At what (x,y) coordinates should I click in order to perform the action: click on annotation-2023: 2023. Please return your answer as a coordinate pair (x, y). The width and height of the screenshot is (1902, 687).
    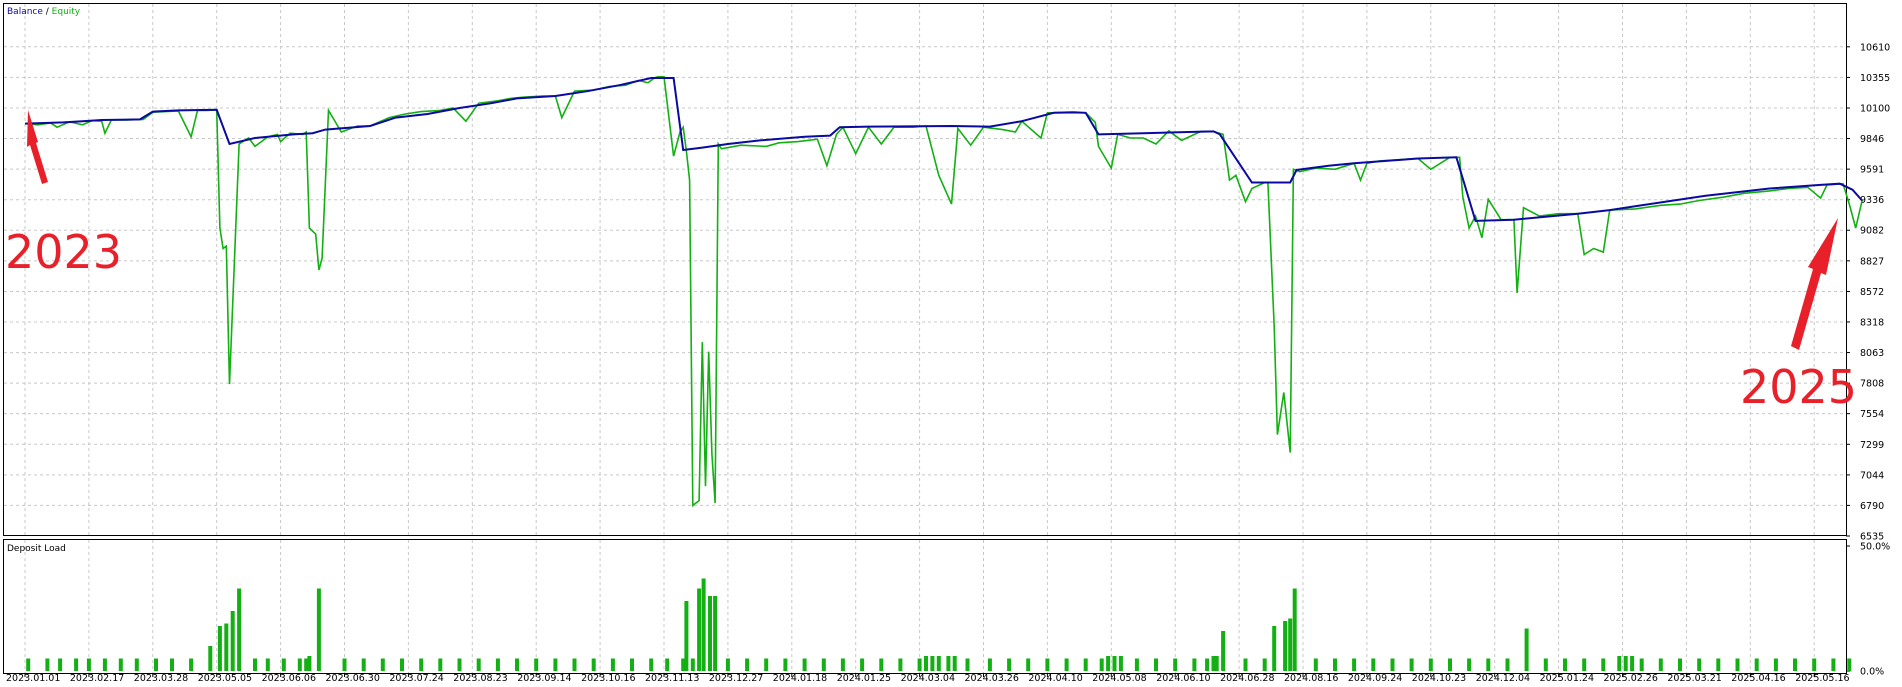
    Looking at the image, I should click on (63, 252).